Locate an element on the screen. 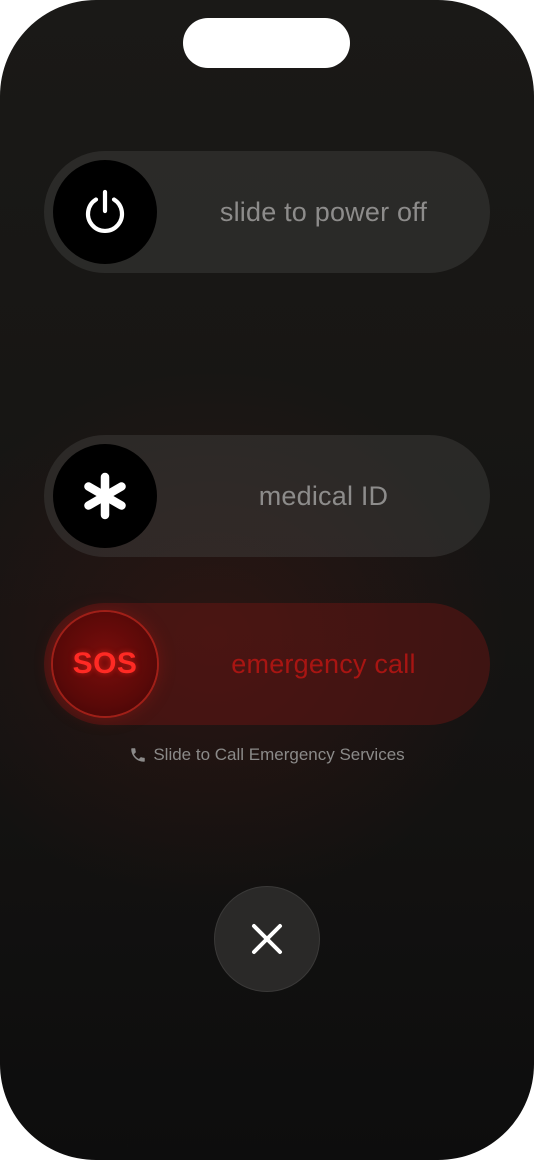  medical-id-knob is located at coordinates (105, 496).